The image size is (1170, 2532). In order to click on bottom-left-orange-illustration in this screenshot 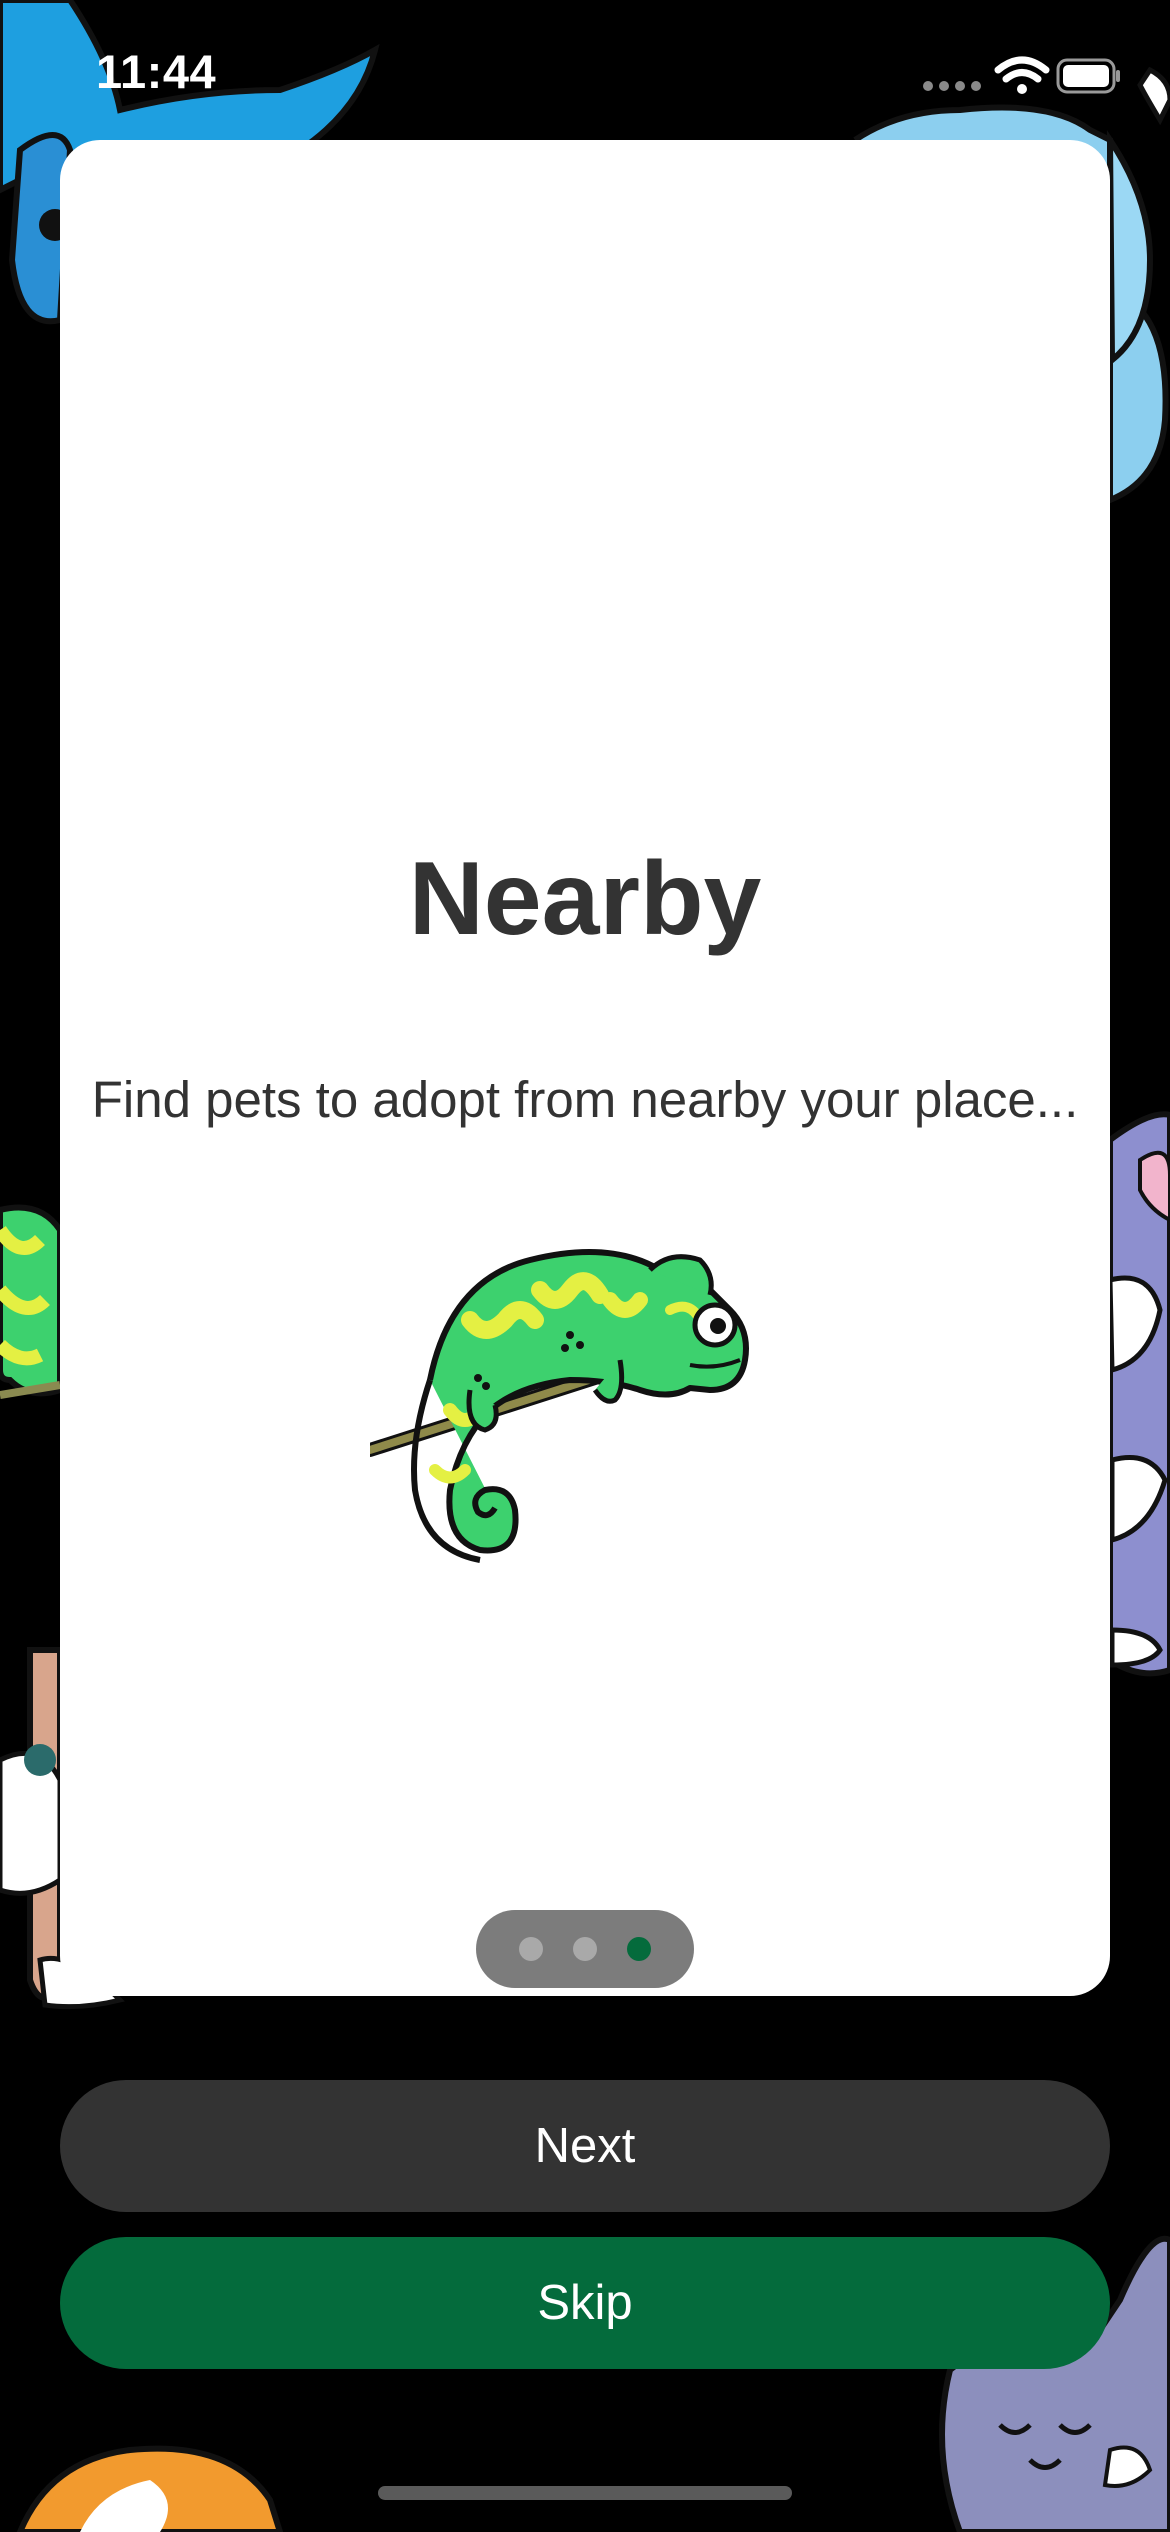, I will do `click(150, 2488)`.